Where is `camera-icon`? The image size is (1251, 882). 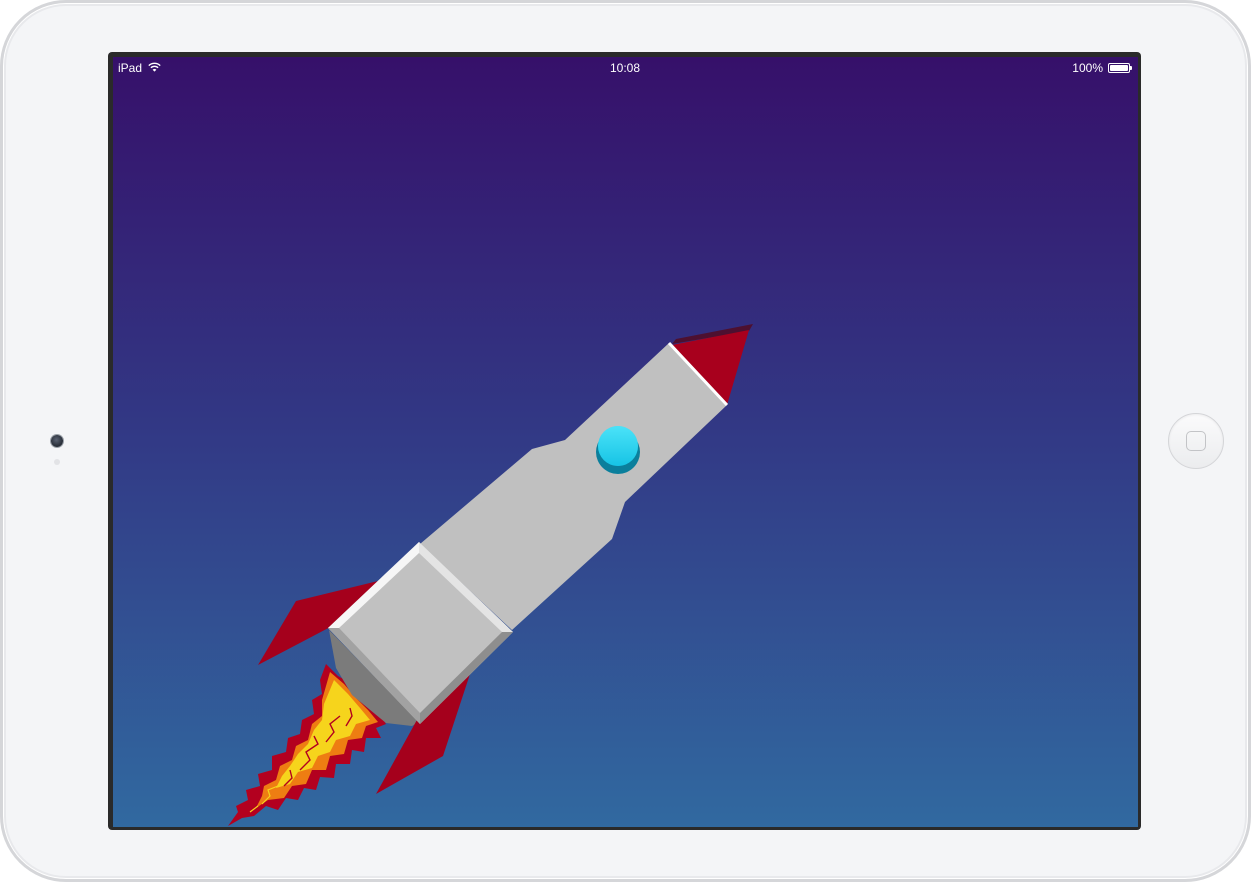
camera-icon is located at coordinates (57, 441).